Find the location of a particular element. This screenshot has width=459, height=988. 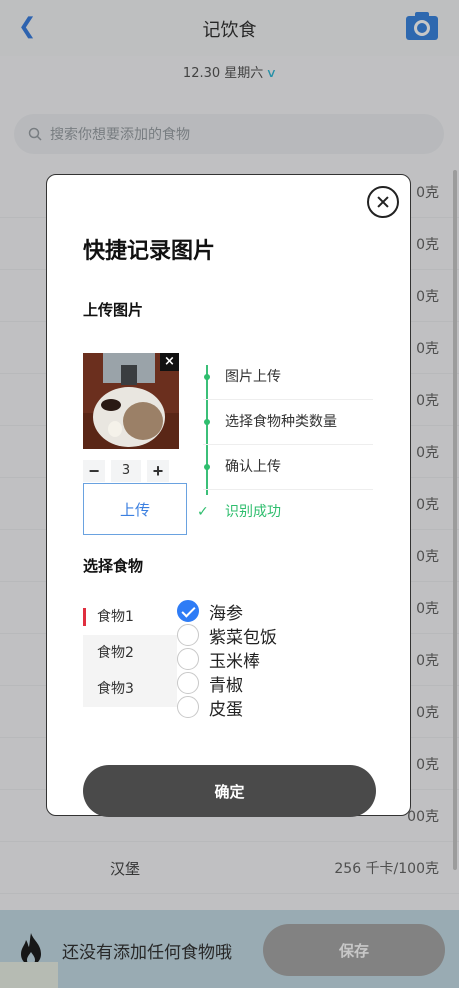

quantity-value: 3 is located at coordinates (126, 471).